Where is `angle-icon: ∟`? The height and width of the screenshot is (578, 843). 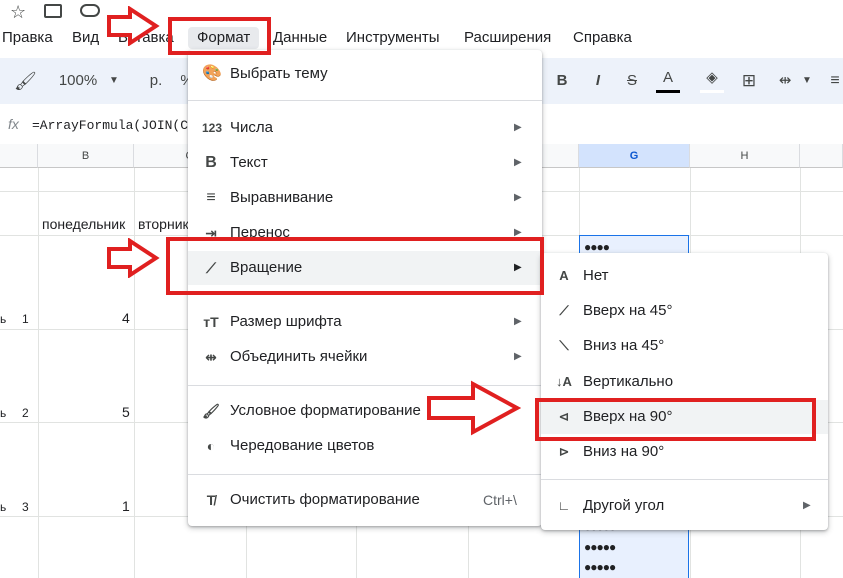
angle-icon: ∟ is located at coordinates (564, 505).